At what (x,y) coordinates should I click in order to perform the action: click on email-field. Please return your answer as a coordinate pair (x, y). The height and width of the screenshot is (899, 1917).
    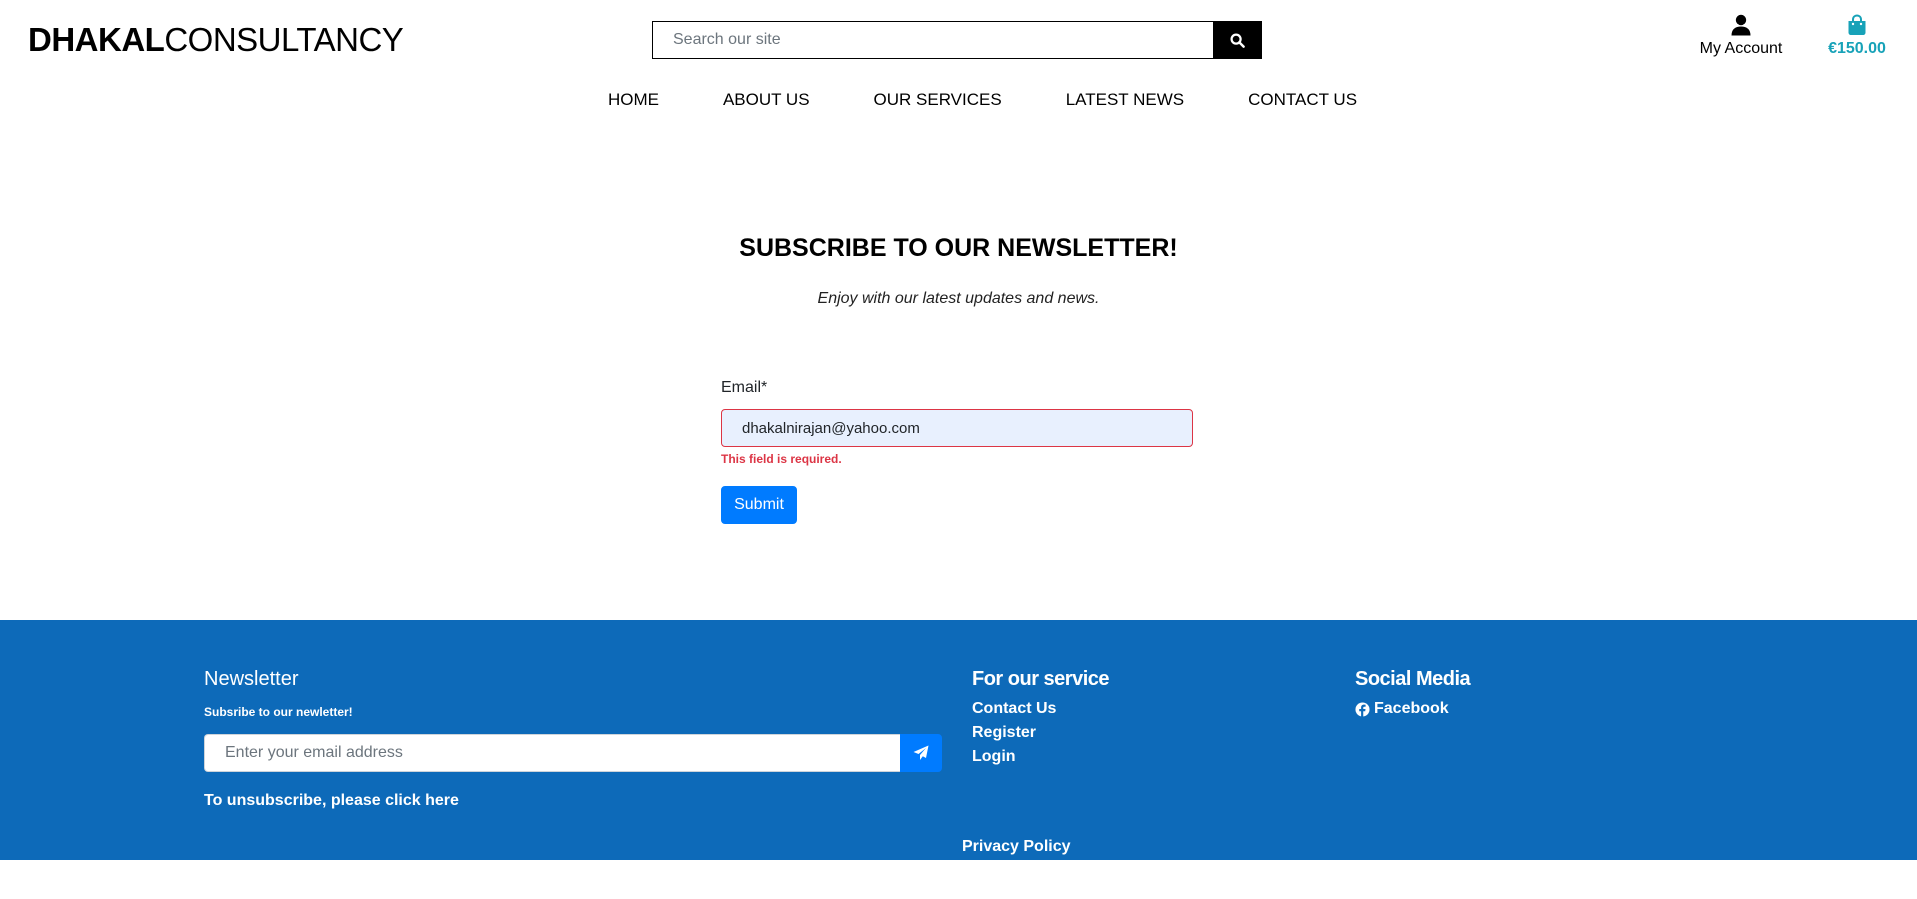
    Looking at the image, I should click on (957, 428).